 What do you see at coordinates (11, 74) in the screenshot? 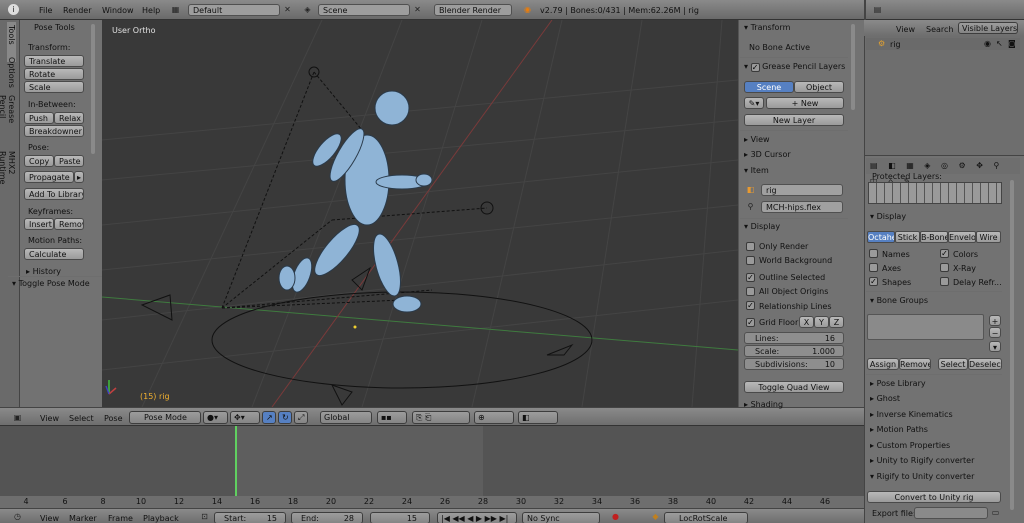
I see `tab-options: Options` at bounding box center [11, 74].